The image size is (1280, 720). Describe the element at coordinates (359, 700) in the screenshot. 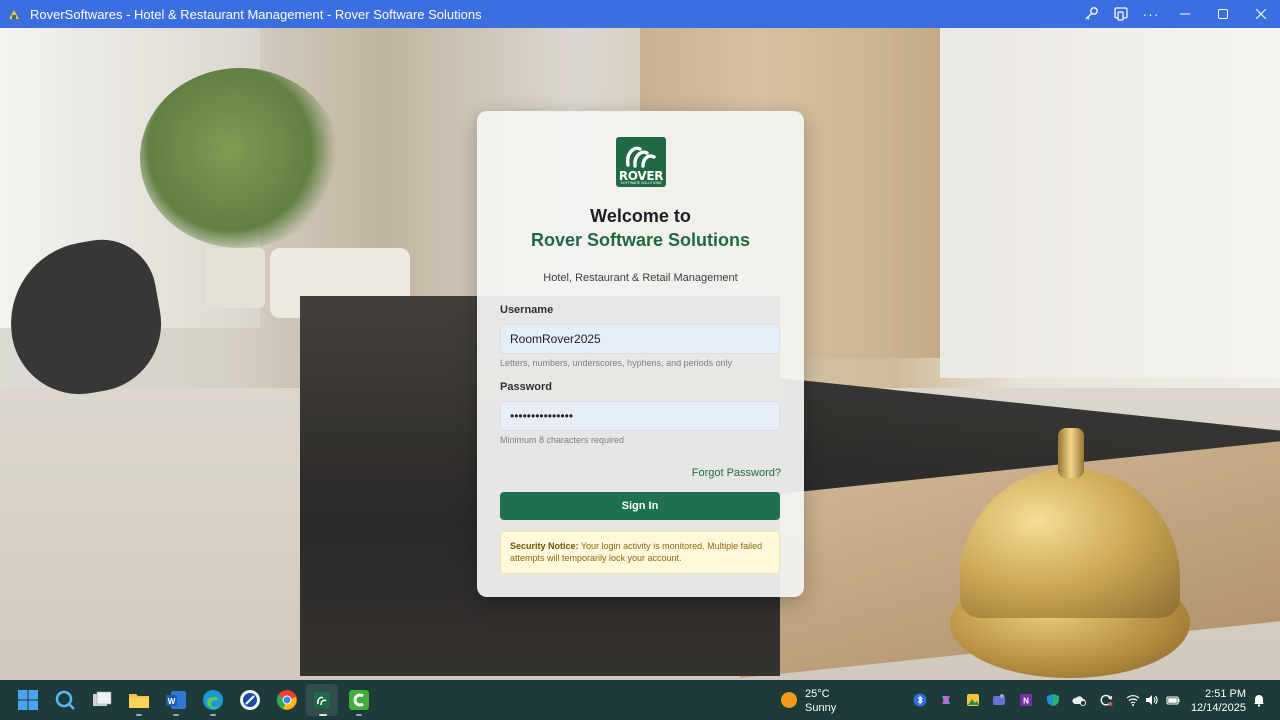

I see `camtasia-icon` at that location.